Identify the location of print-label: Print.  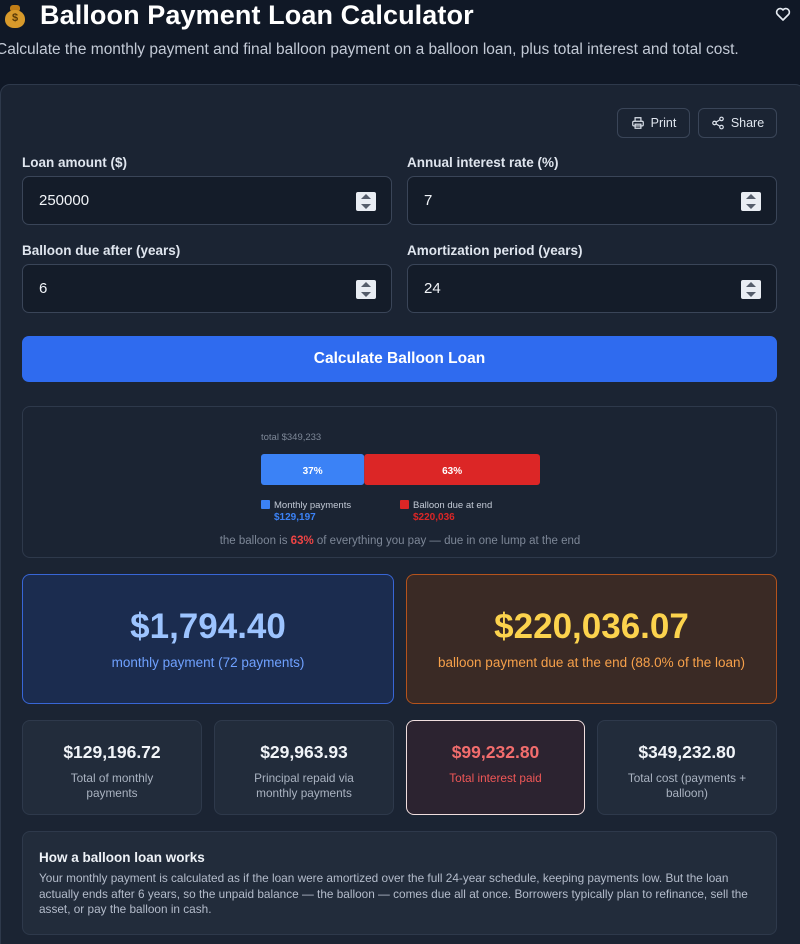
(663, 123).